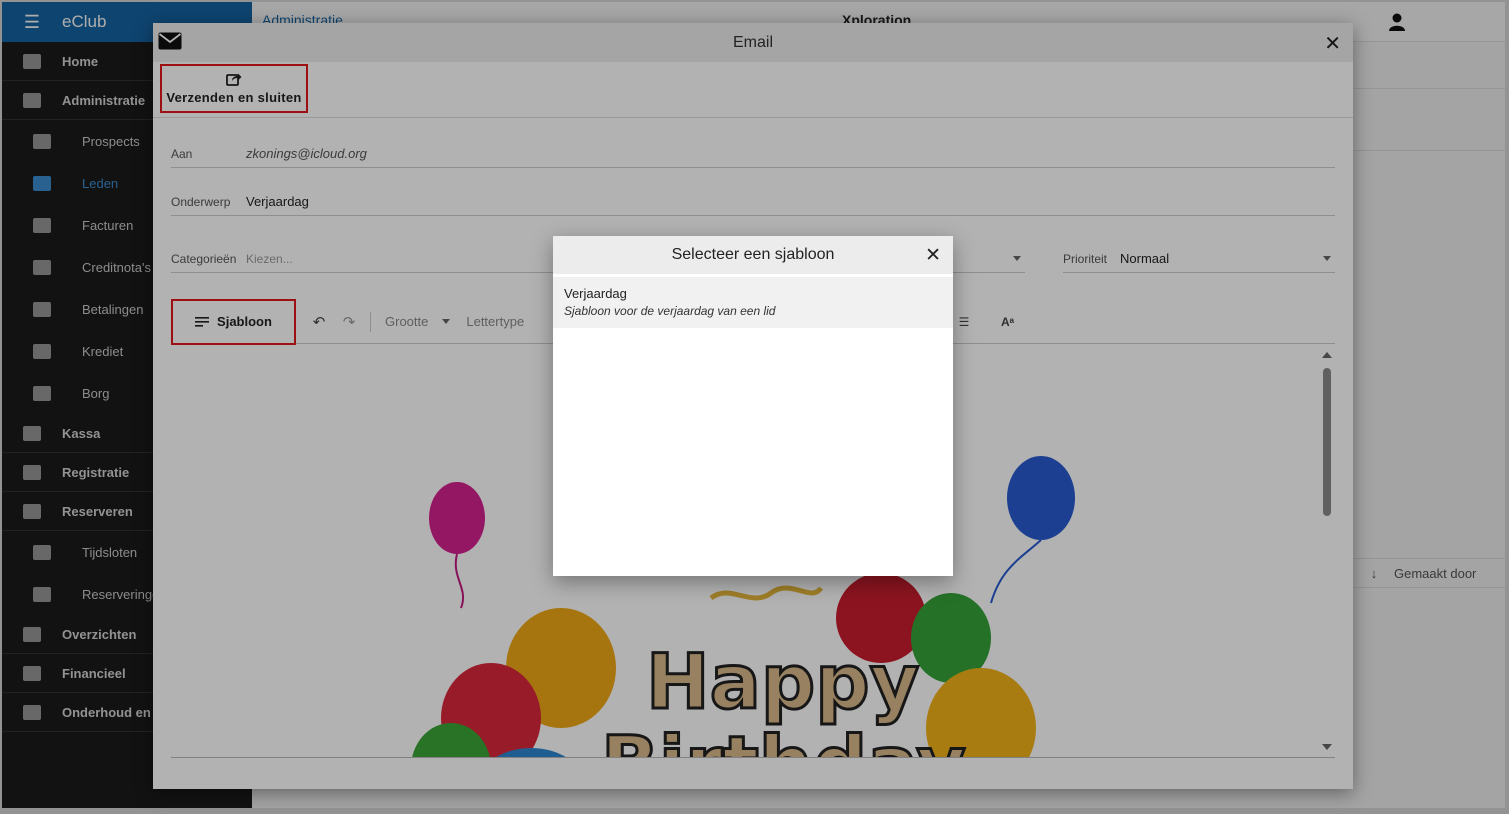 The image size is (1509, 814). I want to click on template-dialog-header: Selecteer een sjabloon ✕, so click(753, 255).